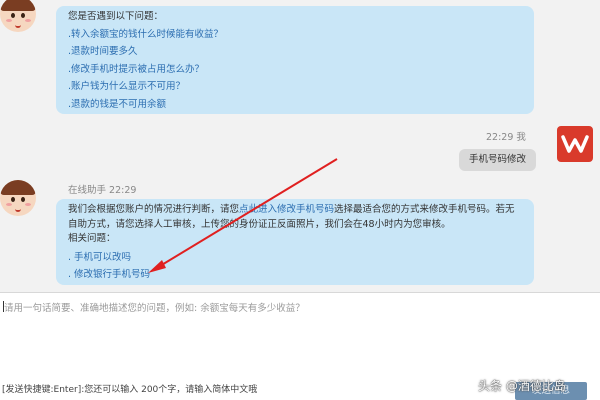  What do you see at coordinates (243, 215) in the screenshot?
I see `annotation-arrow` at bounding box center [243, 215].